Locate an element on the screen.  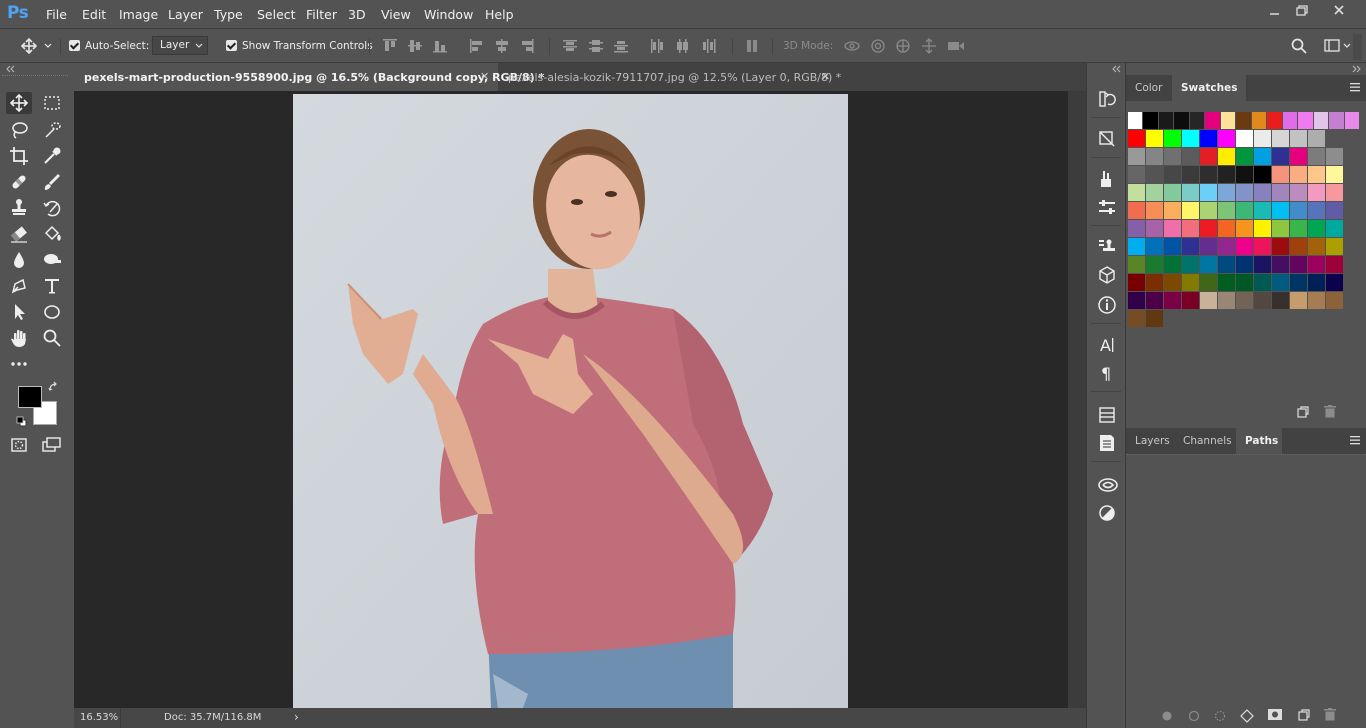
eyedropper-tool is located at coordinates (52, 156).